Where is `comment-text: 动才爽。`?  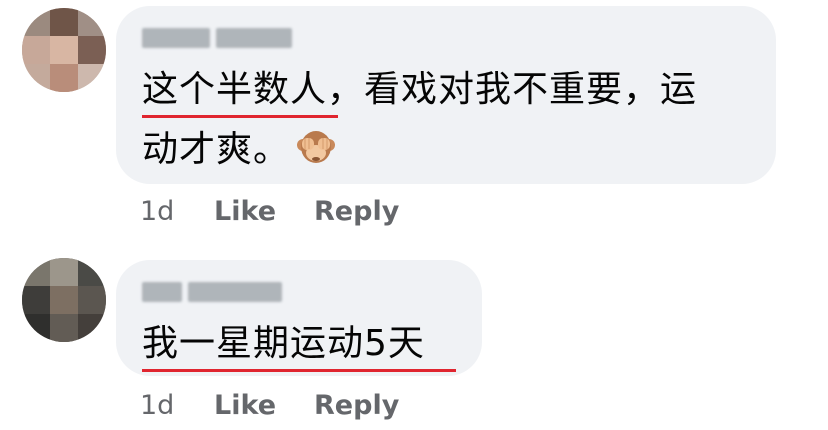 comment-text: 动才爽。 is located at coordinates (239, 150).